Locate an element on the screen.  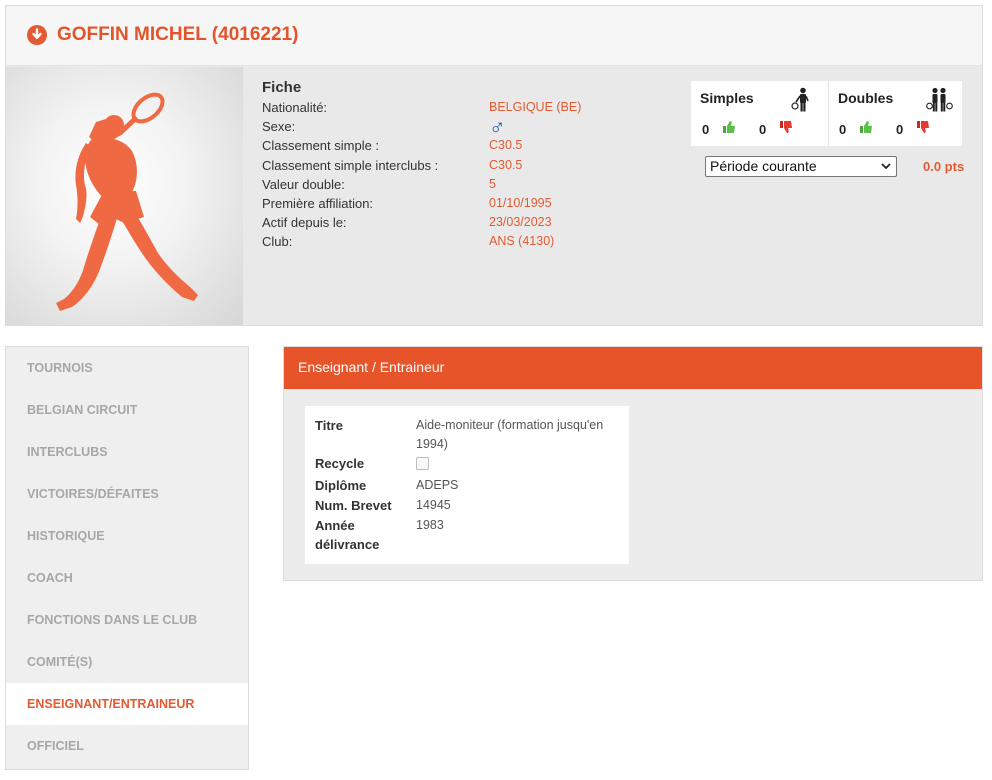
info-label: Num. Brevet is located at coordinates (353, 505).